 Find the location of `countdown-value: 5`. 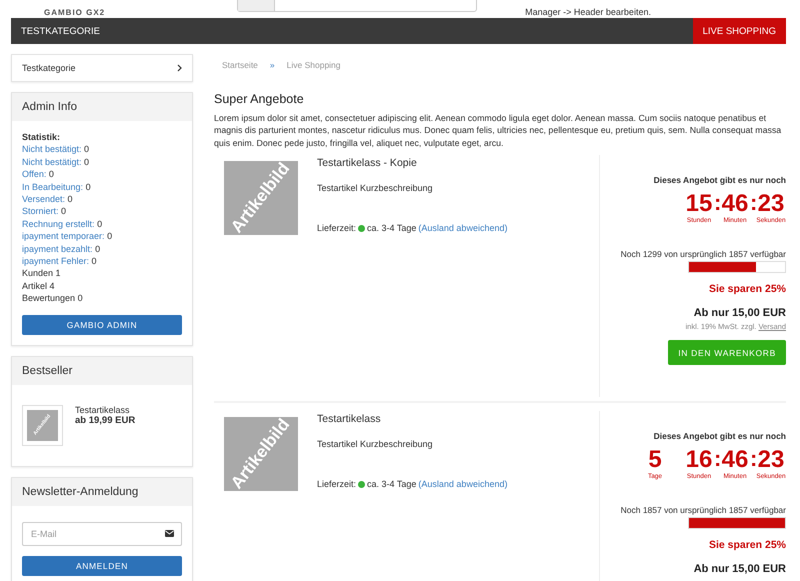

countdown-value: 5 is located at coordinates (655, 460).